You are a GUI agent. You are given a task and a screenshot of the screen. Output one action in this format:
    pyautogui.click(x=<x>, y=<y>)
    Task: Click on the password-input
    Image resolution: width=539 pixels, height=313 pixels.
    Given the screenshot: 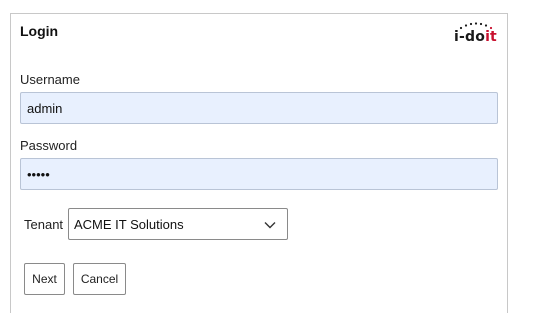 What is the action you would take?
    pyautogui.click(x=259, y=174)
    